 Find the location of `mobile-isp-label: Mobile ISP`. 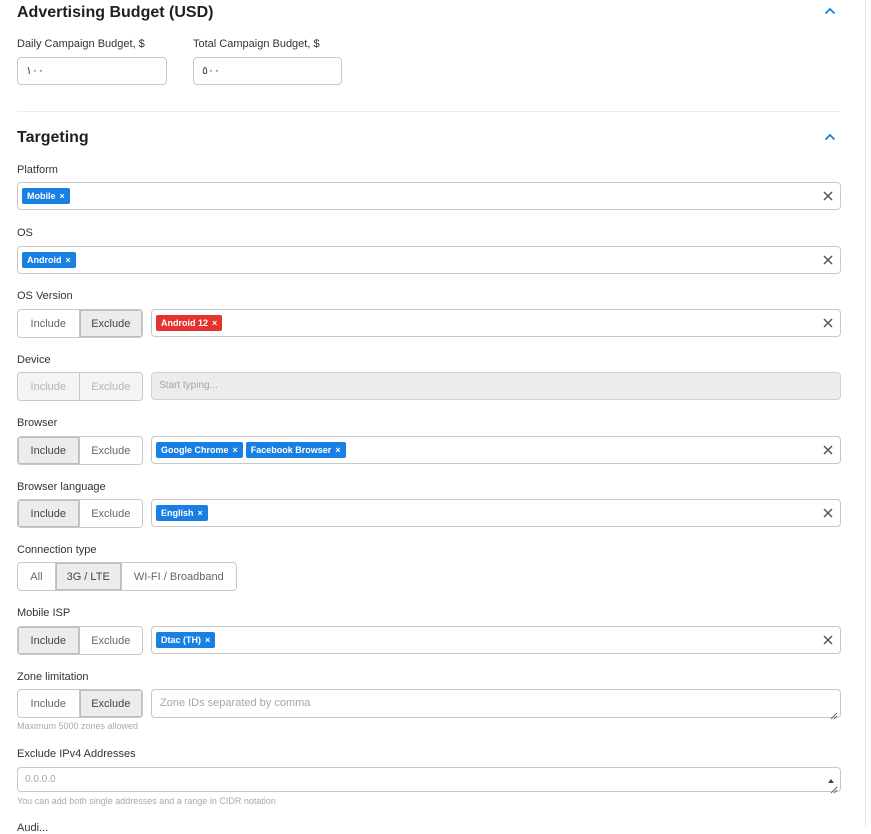

mobile-isp-label: Mobile ISP is located at coordinates (44, 613).